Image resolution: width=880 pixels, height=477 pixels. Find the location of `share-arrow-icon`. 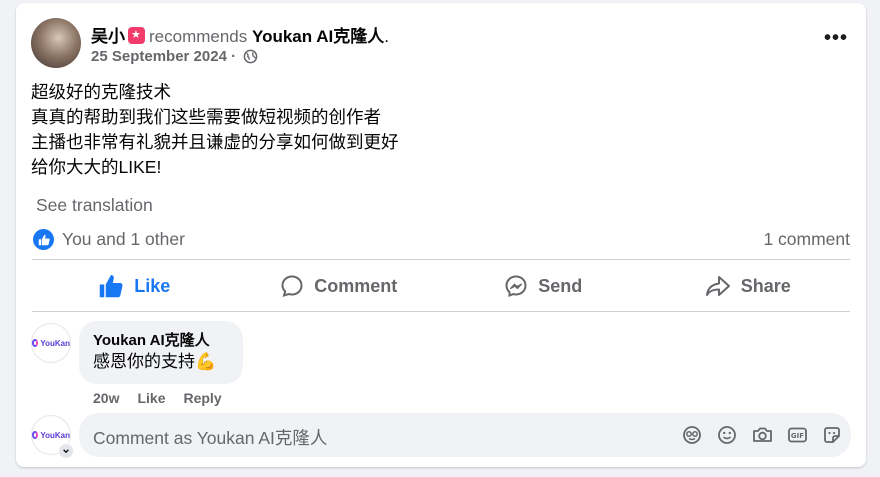

share-arrow-icon is located at coordinates (717, 286).